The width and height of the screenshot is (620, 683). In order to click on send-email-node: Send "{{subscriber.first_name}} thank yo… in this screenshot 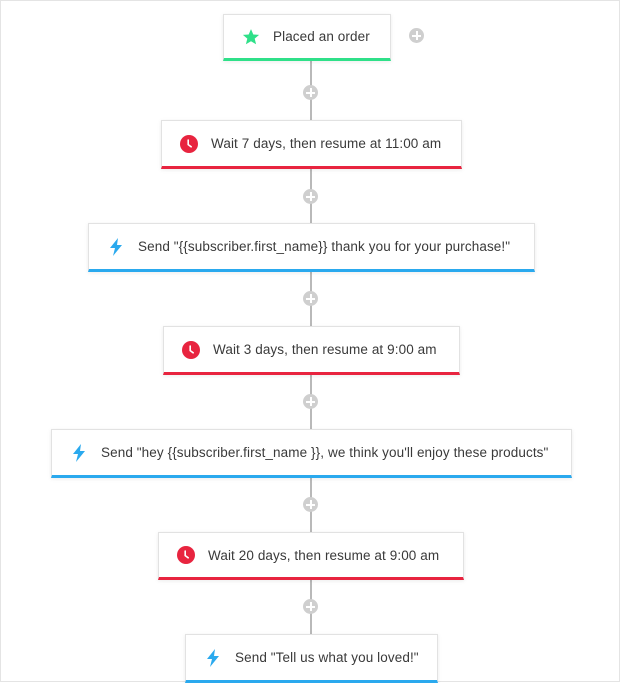, I will do `click(311, 247)`.